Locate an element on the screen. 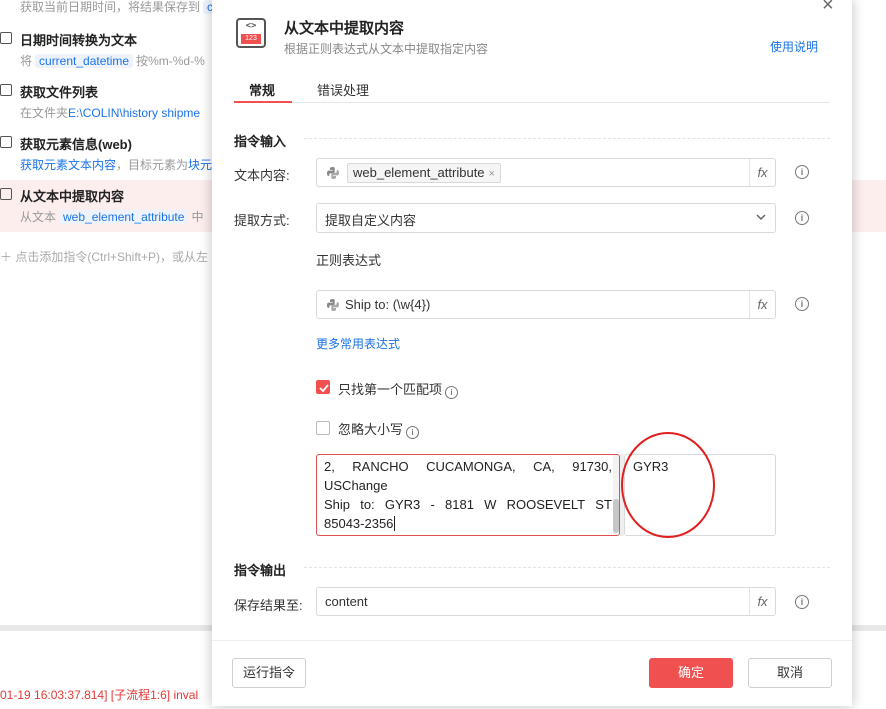  save-to-value: content is located at coordinates (346, 601).